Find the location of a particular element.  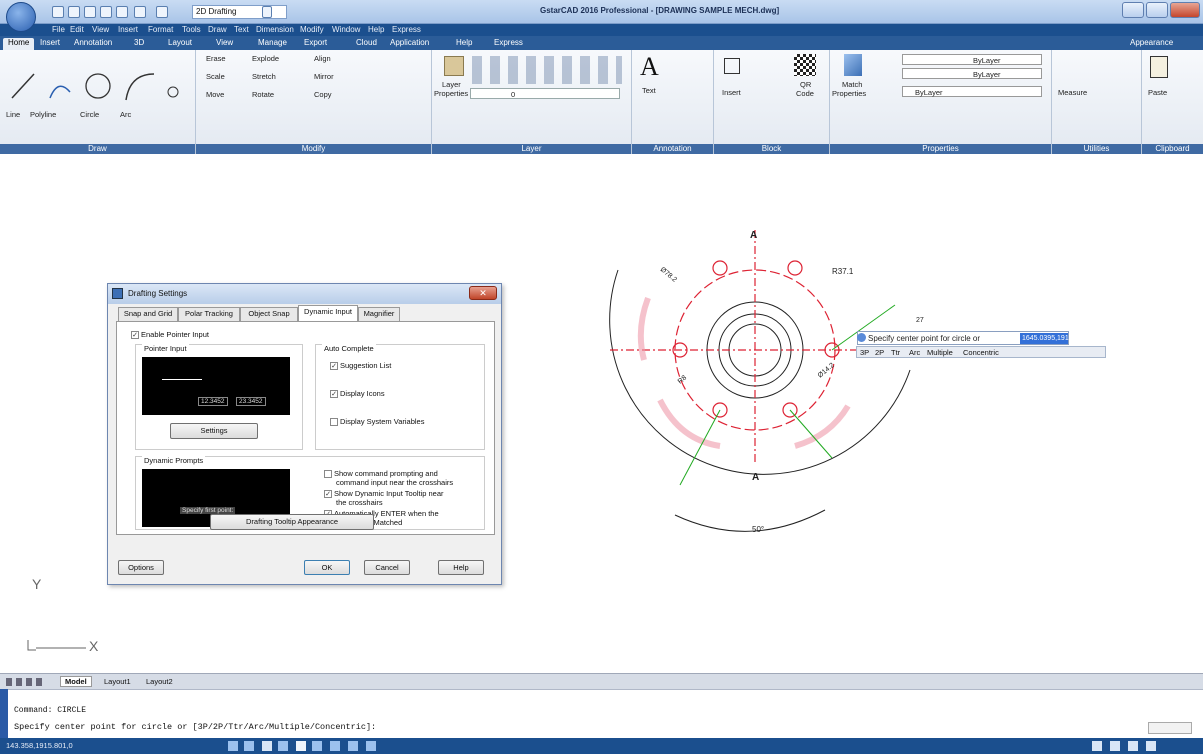

menu-help: Help is located at coordinates (376, 29).